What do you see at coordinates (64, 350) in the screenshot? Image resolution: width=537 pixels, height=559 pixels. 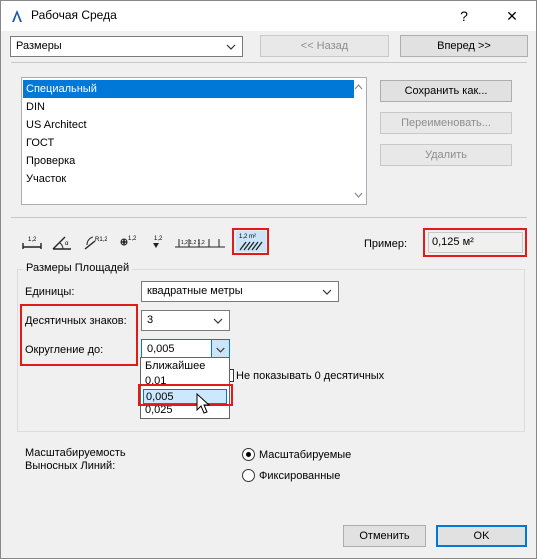 I see `rounding-label: Округление до:` at bounding box center [64, 350].